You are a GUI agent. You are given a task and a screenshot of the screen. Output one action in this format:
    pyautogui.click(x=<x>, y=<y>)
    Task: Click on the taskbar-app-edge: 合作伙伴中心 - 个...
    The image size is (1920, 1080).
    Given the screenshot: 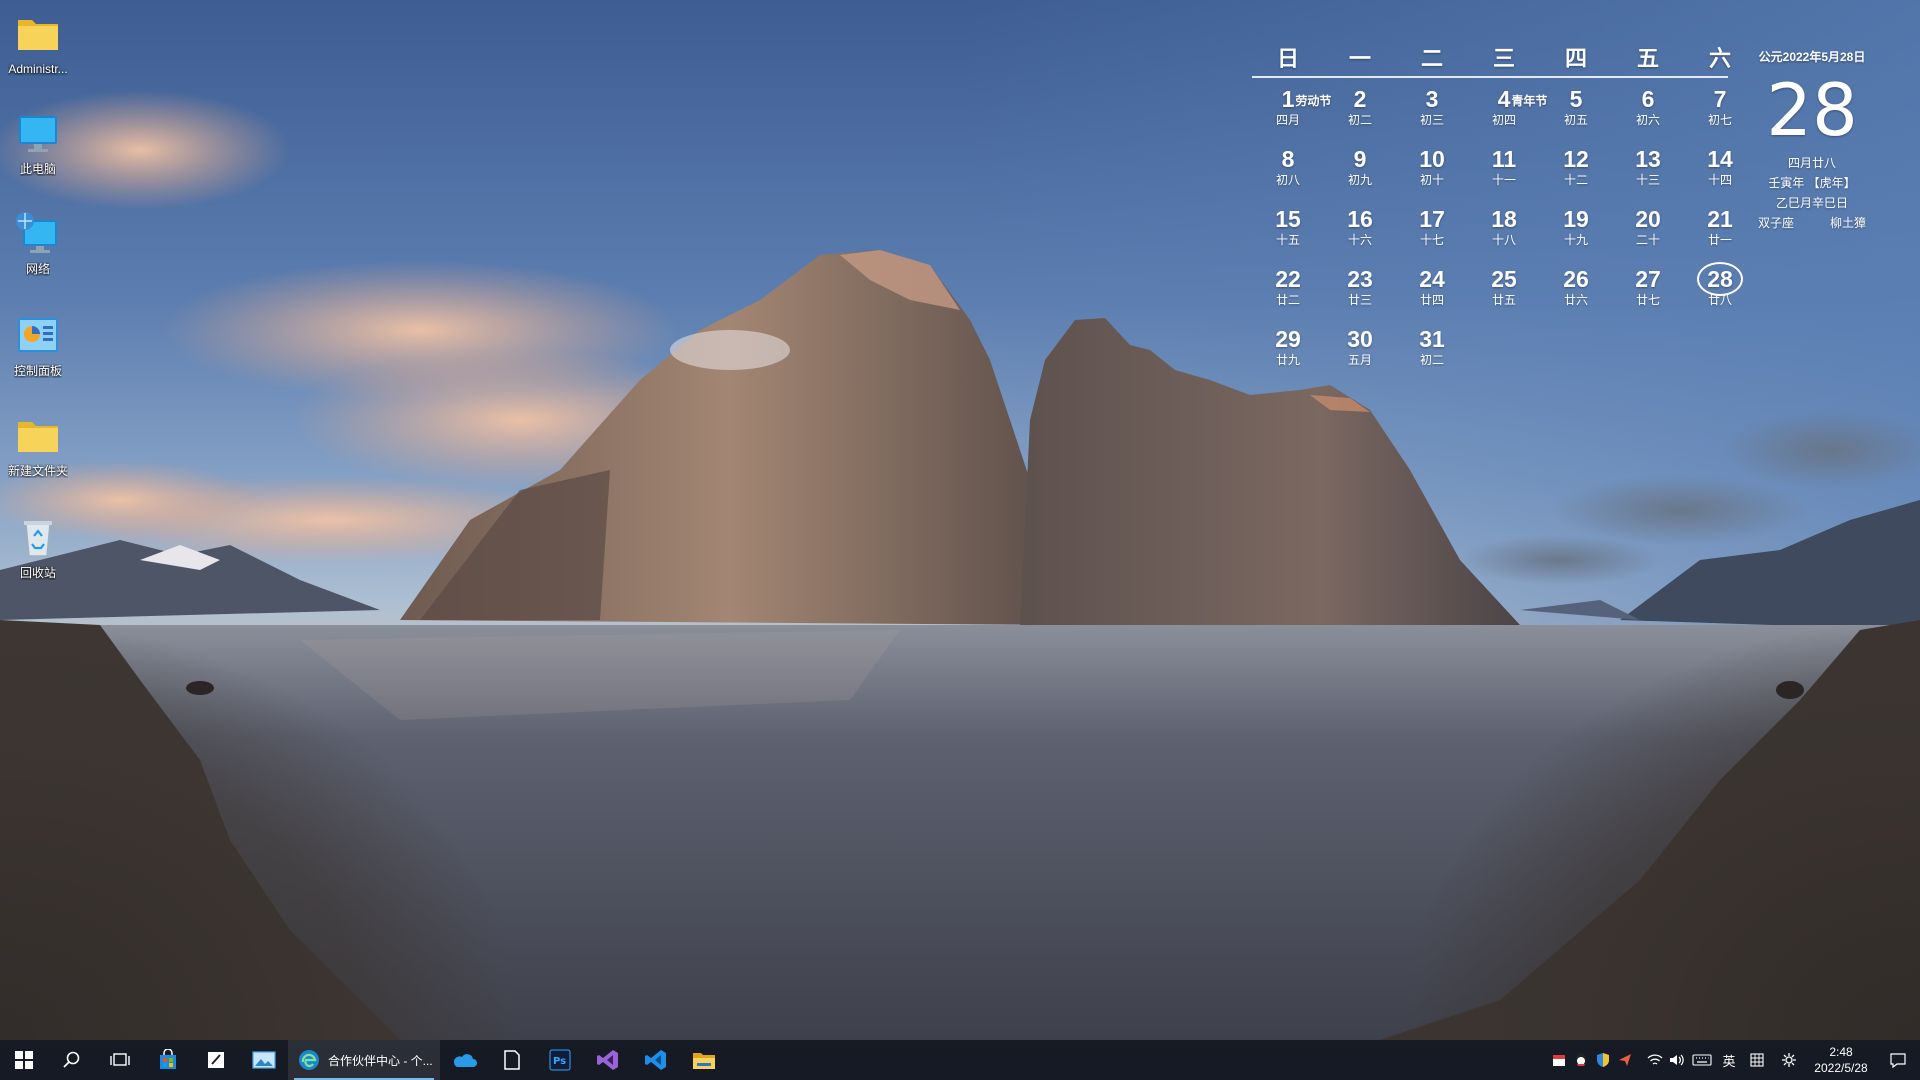 What is the action you would take?
    pyautogui.click(x=364, y=1060)
    